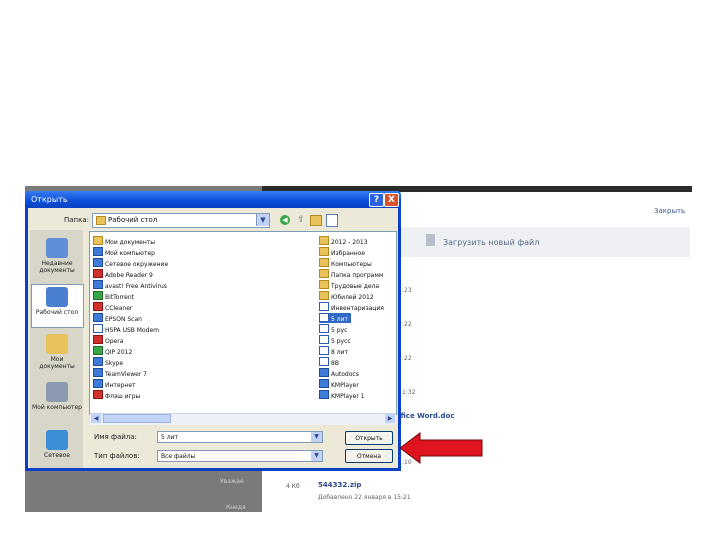 The image size is (720, 540). What do you see at coordinates (57, 392) in the screenshot?
I see `my-computer-icon` at bounding box center [57, 392].